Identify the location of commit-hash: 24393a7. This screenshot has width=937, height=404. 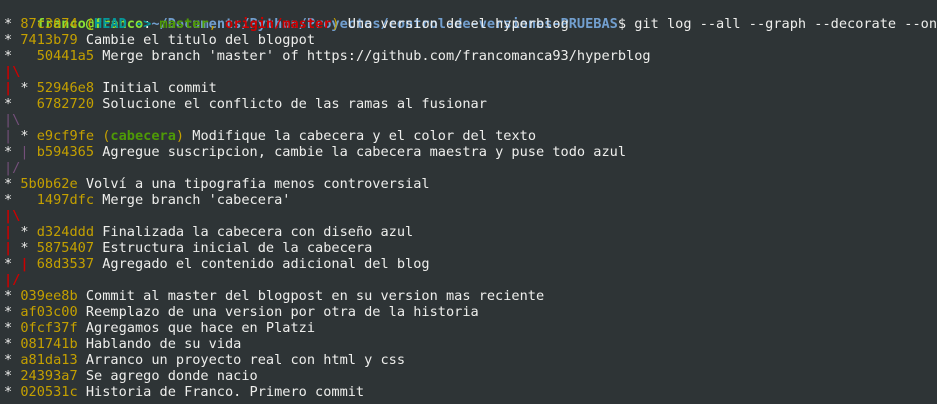
(49, 376).